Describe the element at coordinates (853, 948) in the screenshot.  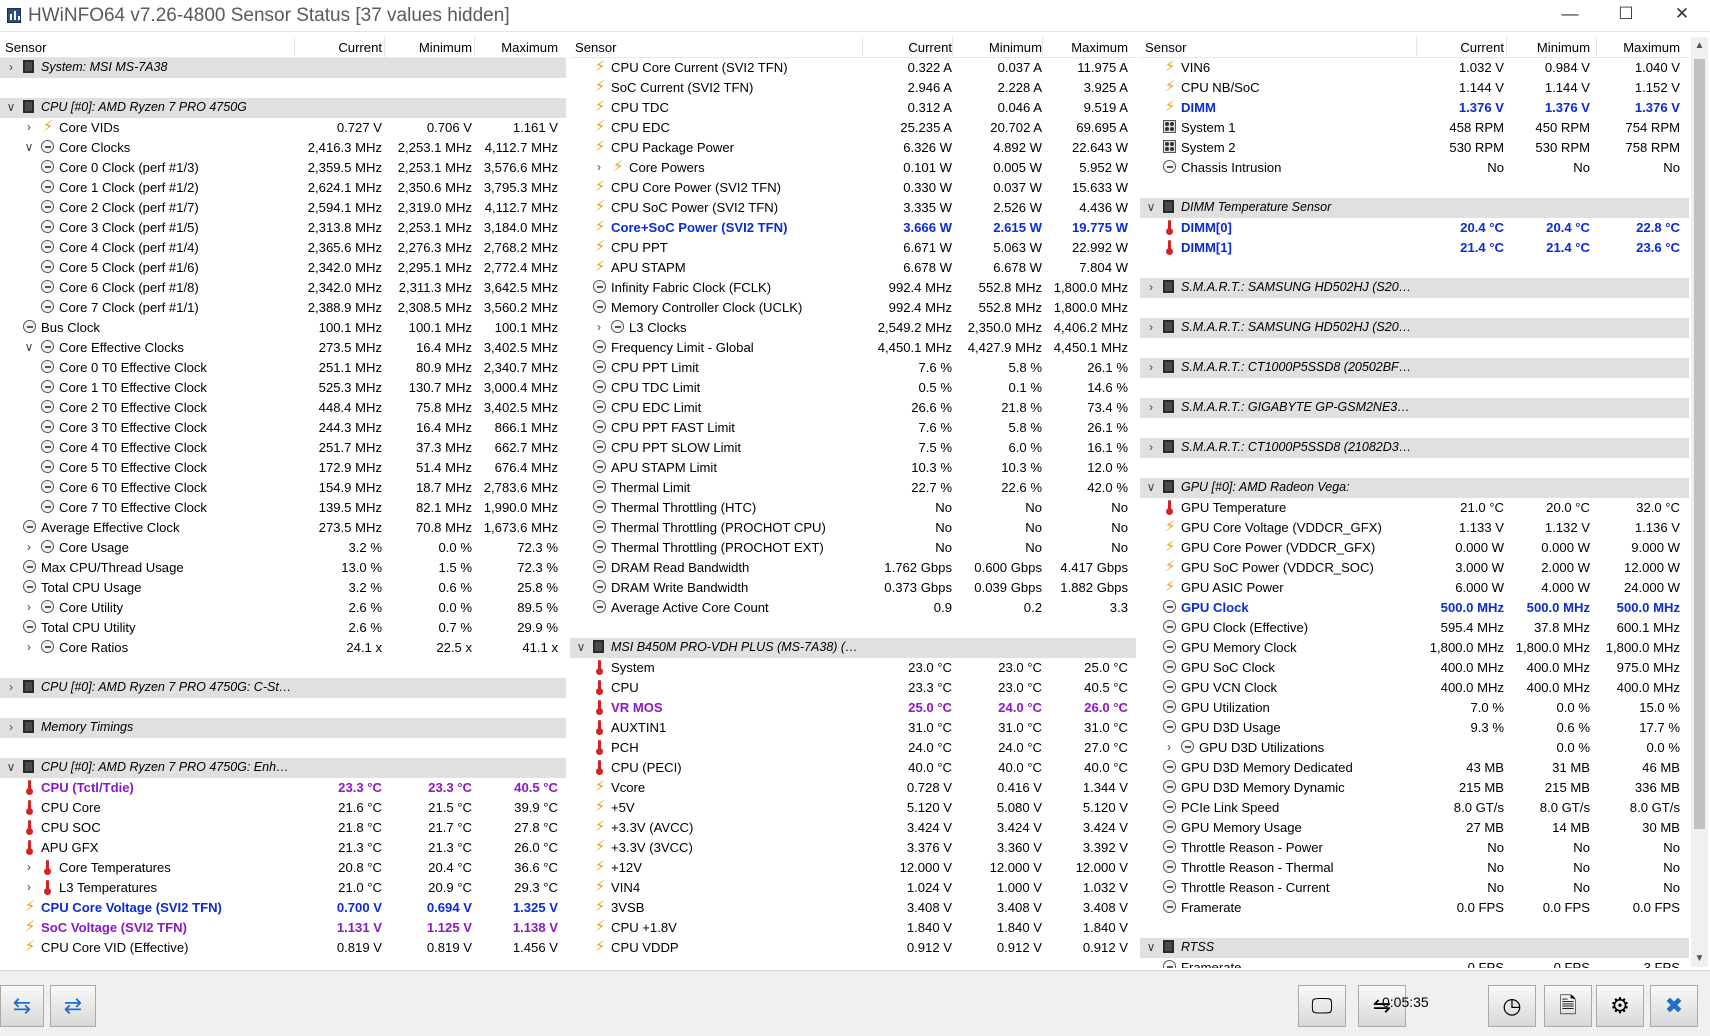
I see `sensor-row: ⚡︎ CPU VDDP 0.912 V 0.912 V 0.912 V` at that location.